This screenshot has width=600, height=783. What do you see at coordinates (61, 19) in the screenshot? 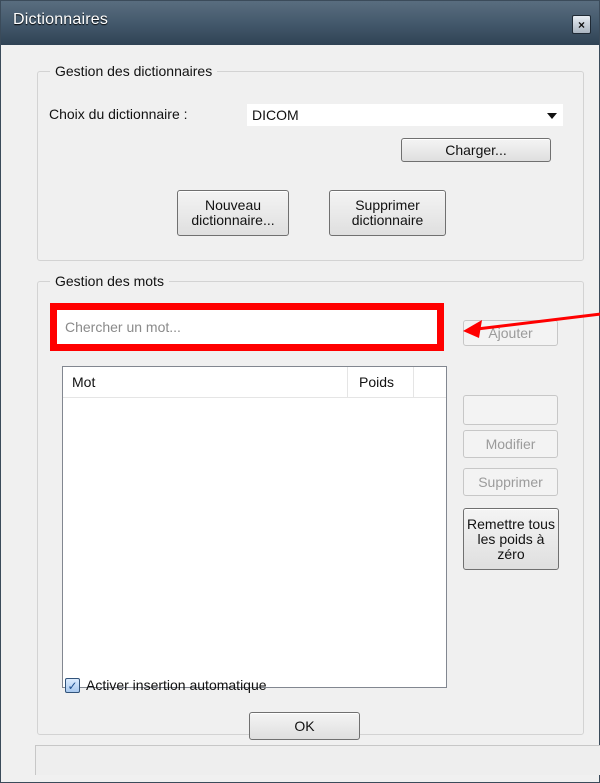
I see `window-title: Dictionnaires` at bounding box center [61, 19].